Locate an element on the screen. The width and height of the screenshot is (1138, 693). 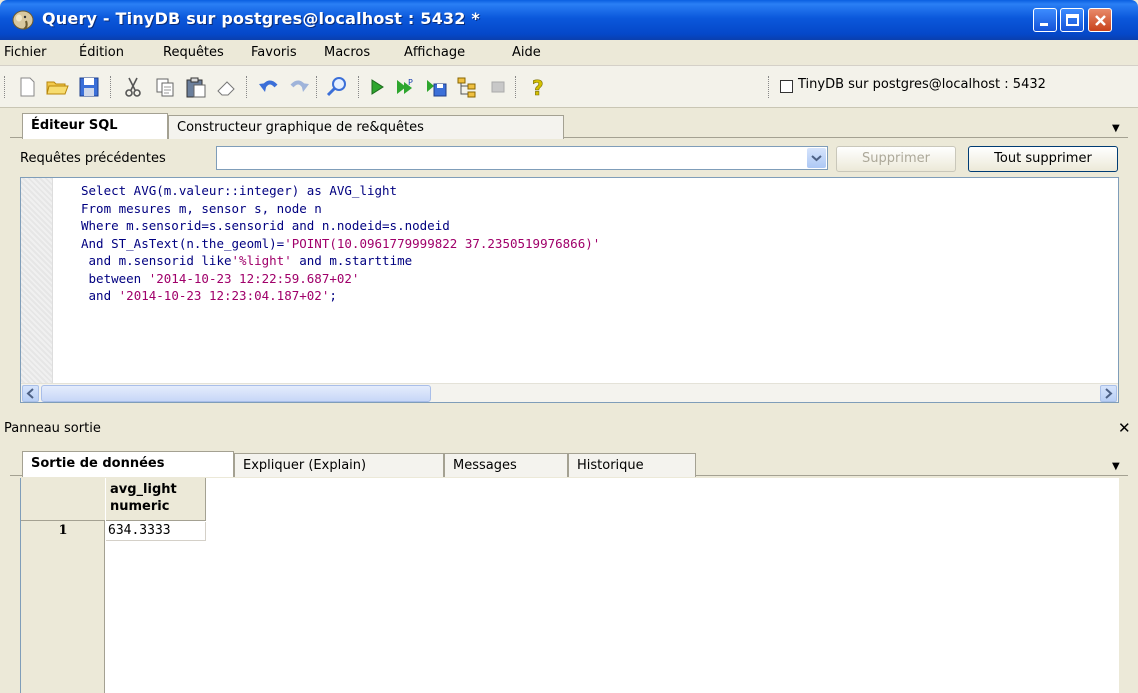
tab-sql-editor: Éditeur SQL is located at coordinates (95, 126).